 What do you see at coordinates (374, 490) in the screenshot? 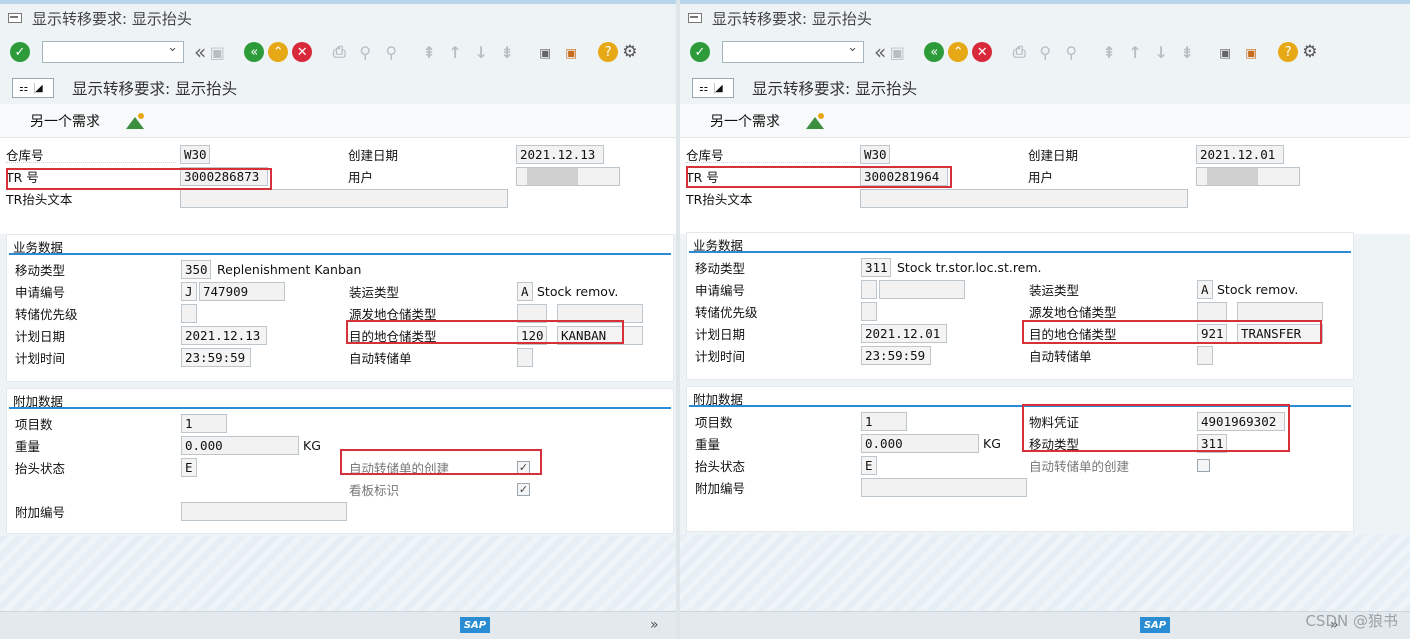
I see `kanban-indicator-label: 看板标识` at bounding box center [374, 490].